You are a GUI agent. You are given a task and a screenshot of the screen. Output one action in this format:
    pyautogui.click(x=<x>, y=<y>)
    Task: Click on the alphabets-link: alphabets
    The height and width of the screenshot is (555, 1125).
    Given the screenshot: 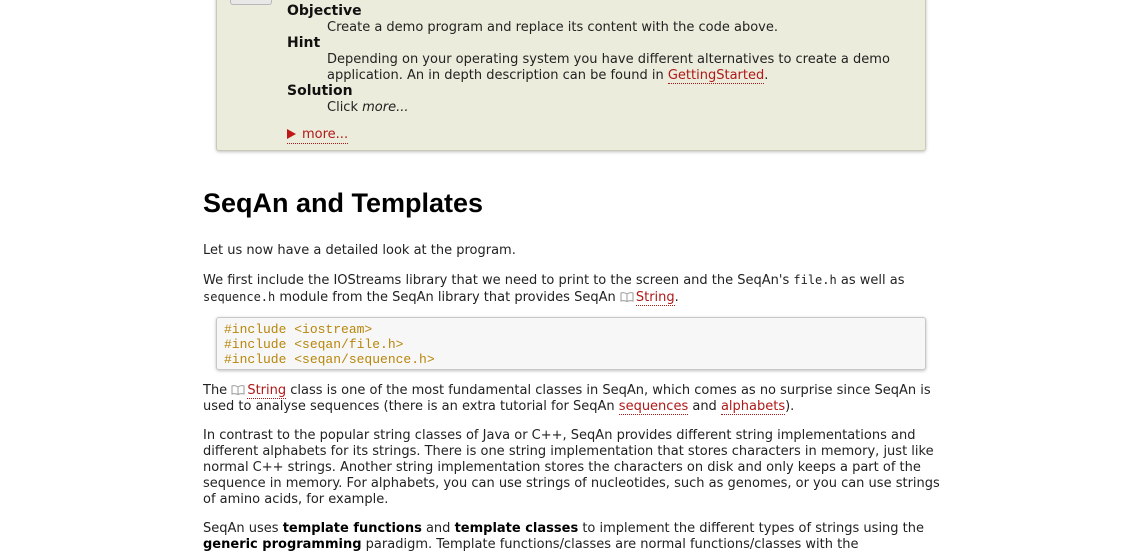 What is the action you would take?
    pyautogui.click(x=753, y=407)
    